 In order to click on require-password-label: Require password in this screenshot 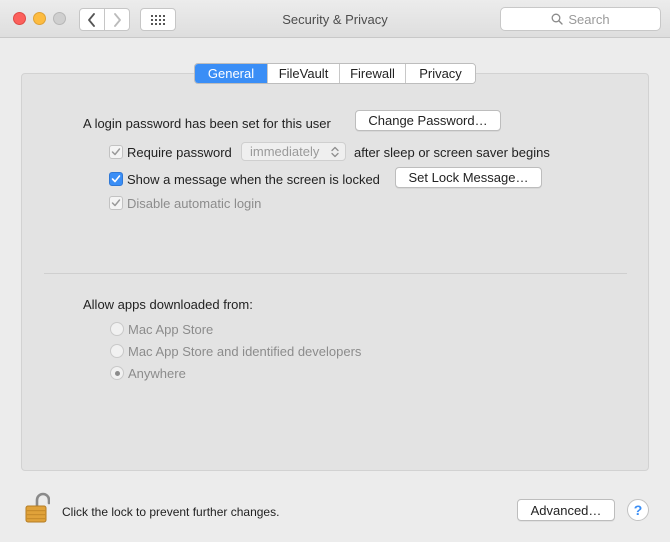, I will do `click(179, 152)`.